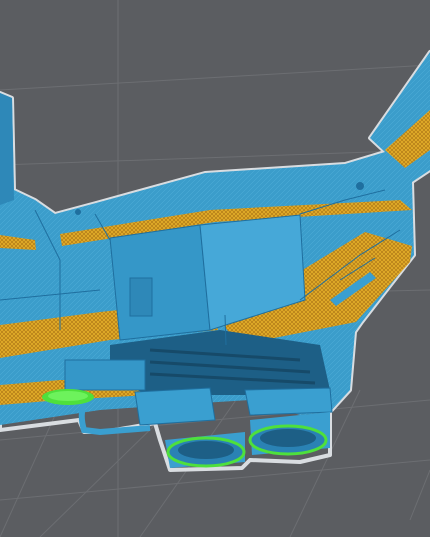  What do you see at coordinates (205, 450) in the screenshot?
I see `thruster-left` at bounding box center [205, 450].